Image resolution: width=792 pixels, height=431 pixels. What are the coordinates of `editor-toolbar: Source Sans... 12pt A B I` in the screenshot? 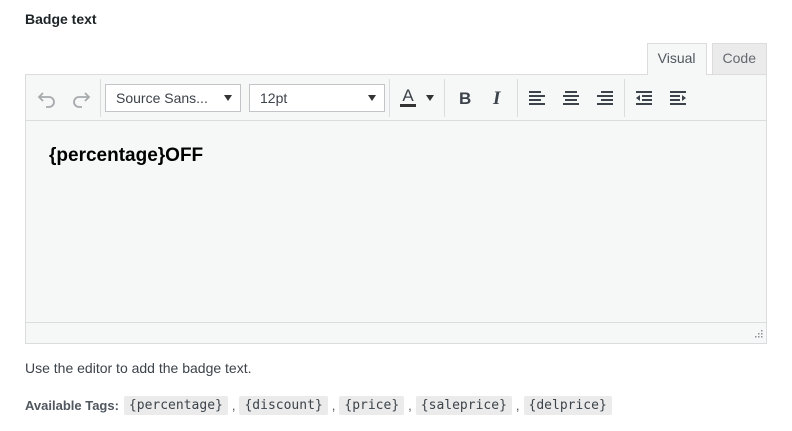 It's located at (396, 98).